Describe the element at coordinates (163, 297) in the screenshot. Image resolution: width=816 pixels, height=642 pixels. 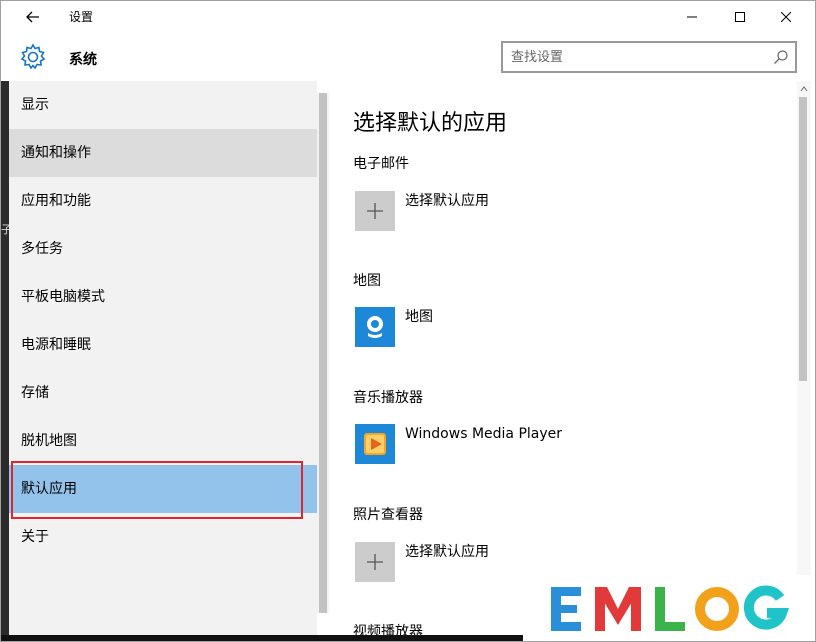
I see `sidebar-item-tablet-mode: 平板电脑模式` at that location.